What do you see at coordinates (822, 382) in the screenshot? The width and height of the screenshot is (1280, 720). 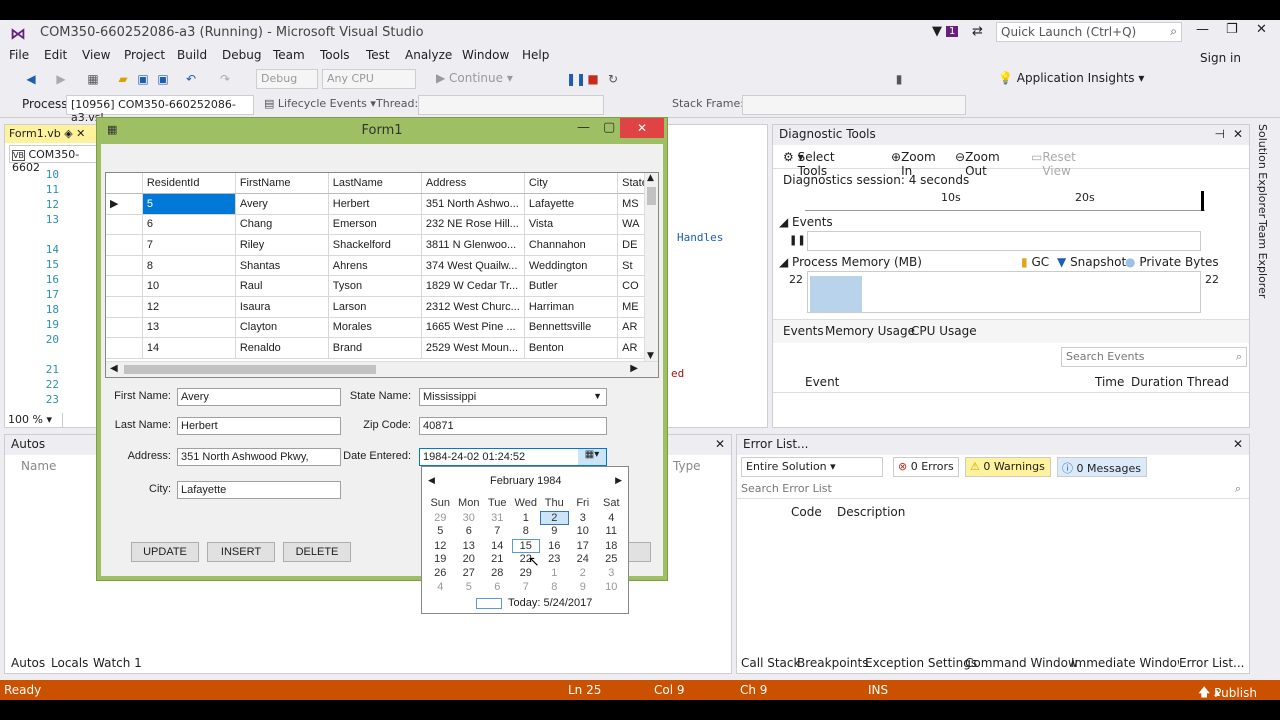 I see `col-event: Event` at bounding box center [822, 382].